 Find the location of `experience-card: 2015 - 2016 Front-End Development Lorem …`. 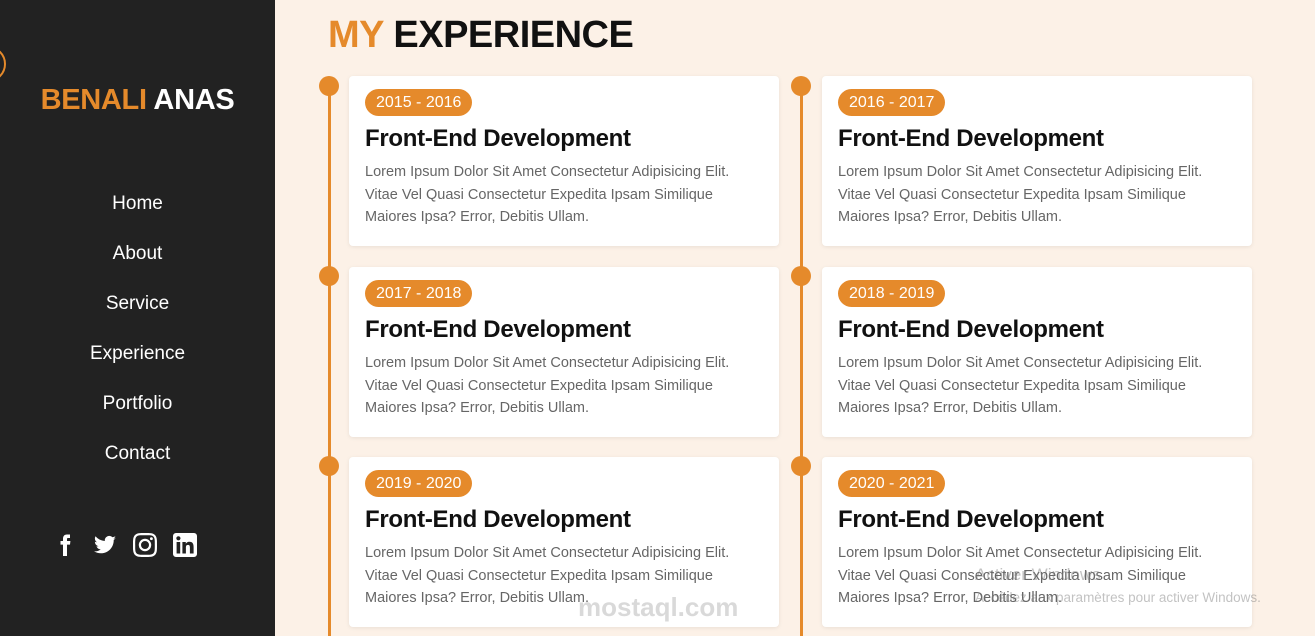

experience-card: 2015 - 2016 Front-End Development Lorem … is located at coordinates (564, 161).